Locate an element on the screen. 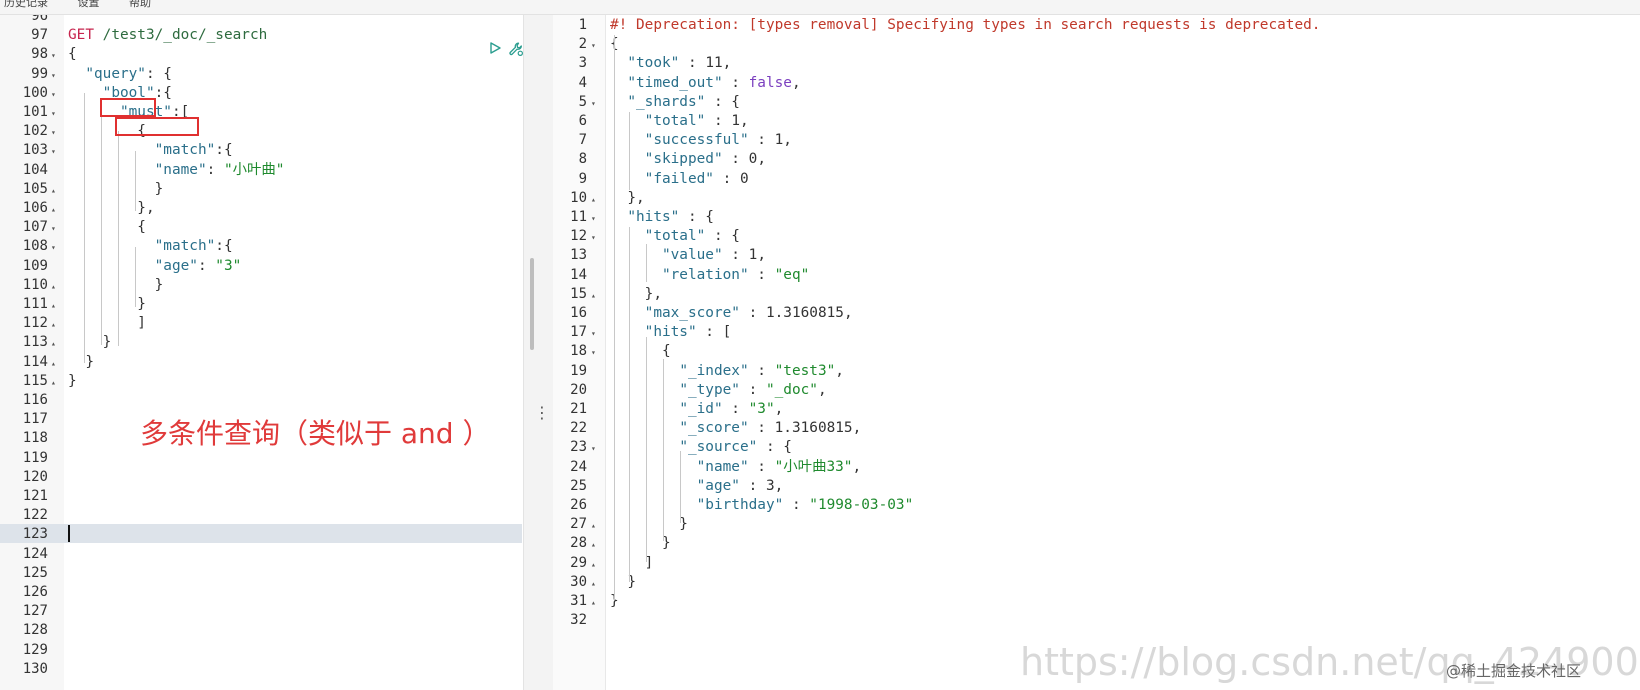  code-text: { is located at coordinates (72, 54).